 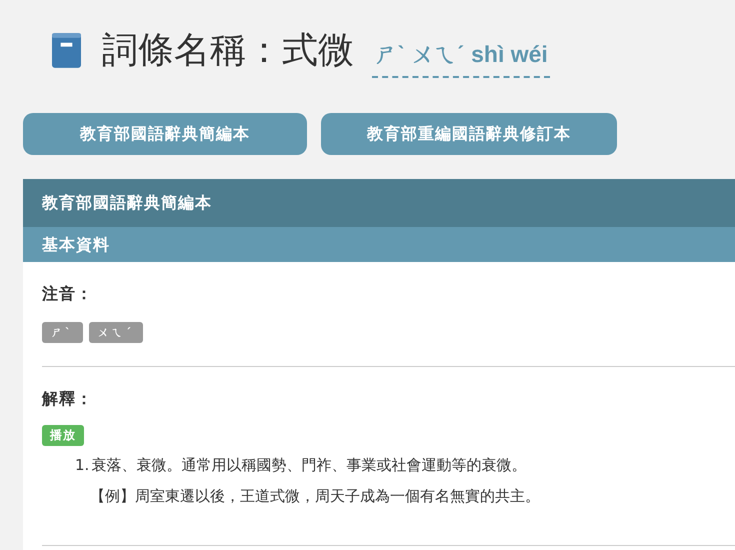 I want to click on definition-text: 衰落、衰微。通常用以稱國勢、門祚、事業或社會運動等的衰微。, so click(x=308, y=465).